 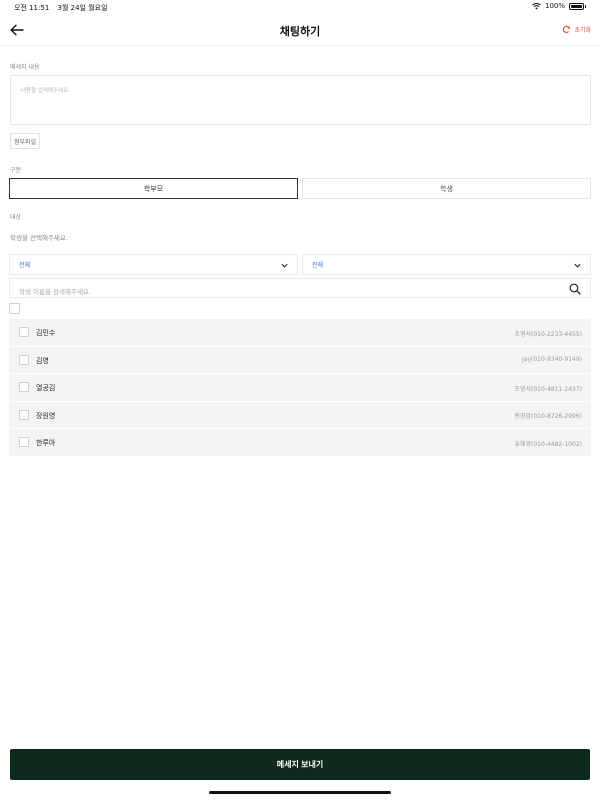 I want to click on status-bar: 오전 11:51 3월 24일 월요일 100%, so click(x=300, y=7).